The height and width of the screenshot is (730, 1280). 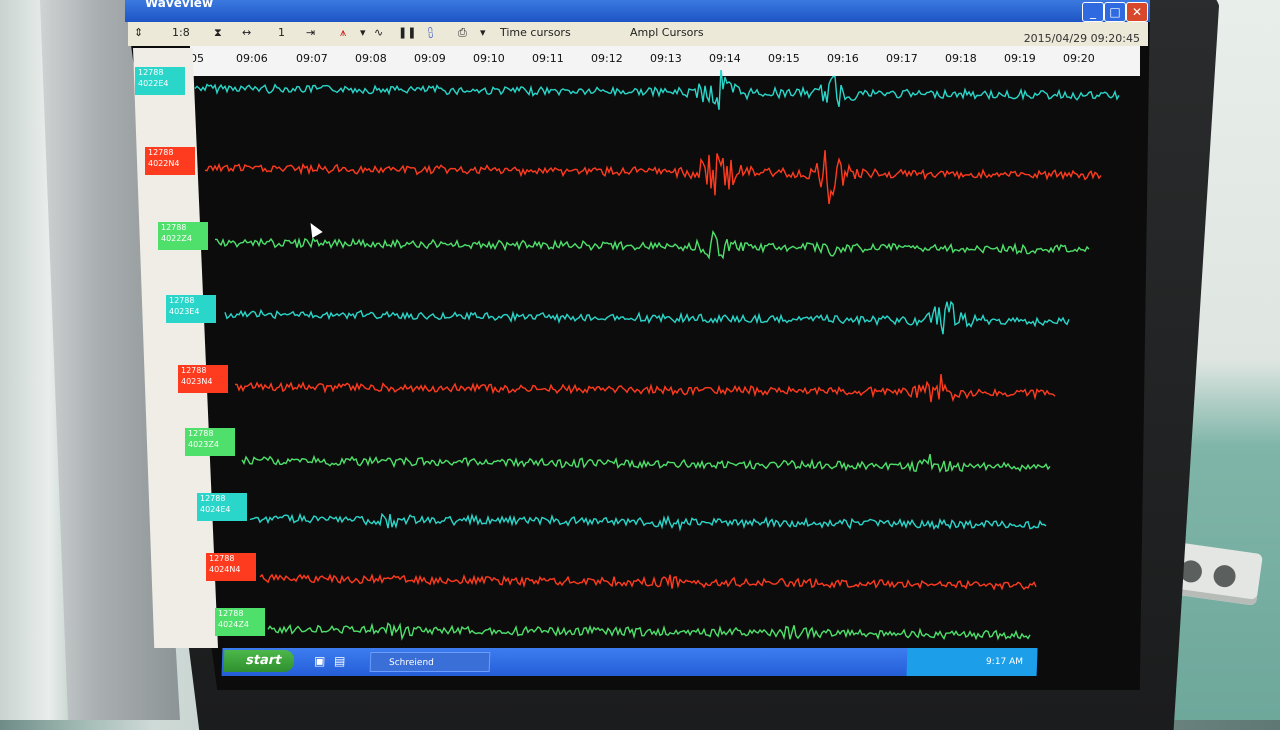 What do you see at coordinates (340, 661) in the screenshot?
I see `program-icon: ▤` at bounding box center [340, 661].